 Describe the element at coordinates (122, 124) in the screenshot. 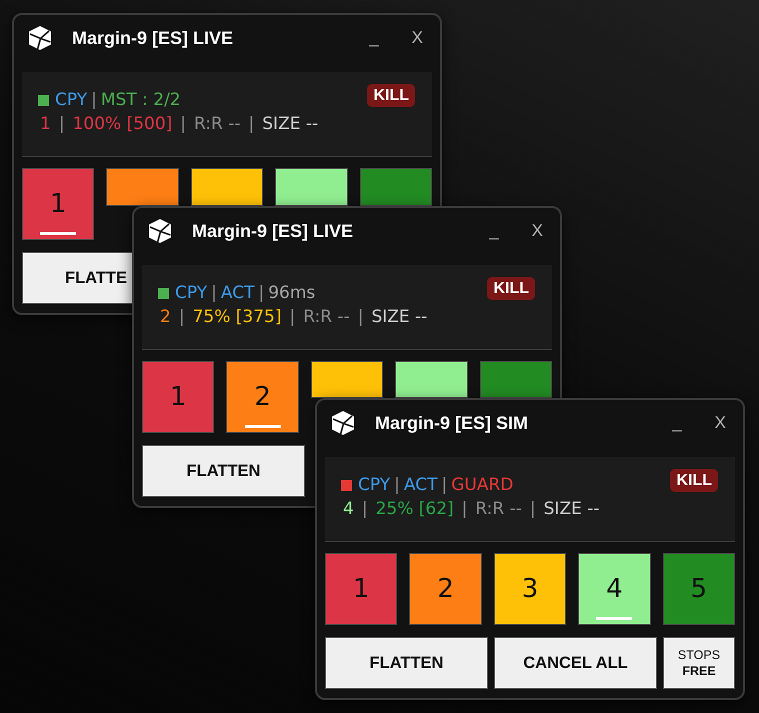

I see `status-text: 100% [500]` at that location.